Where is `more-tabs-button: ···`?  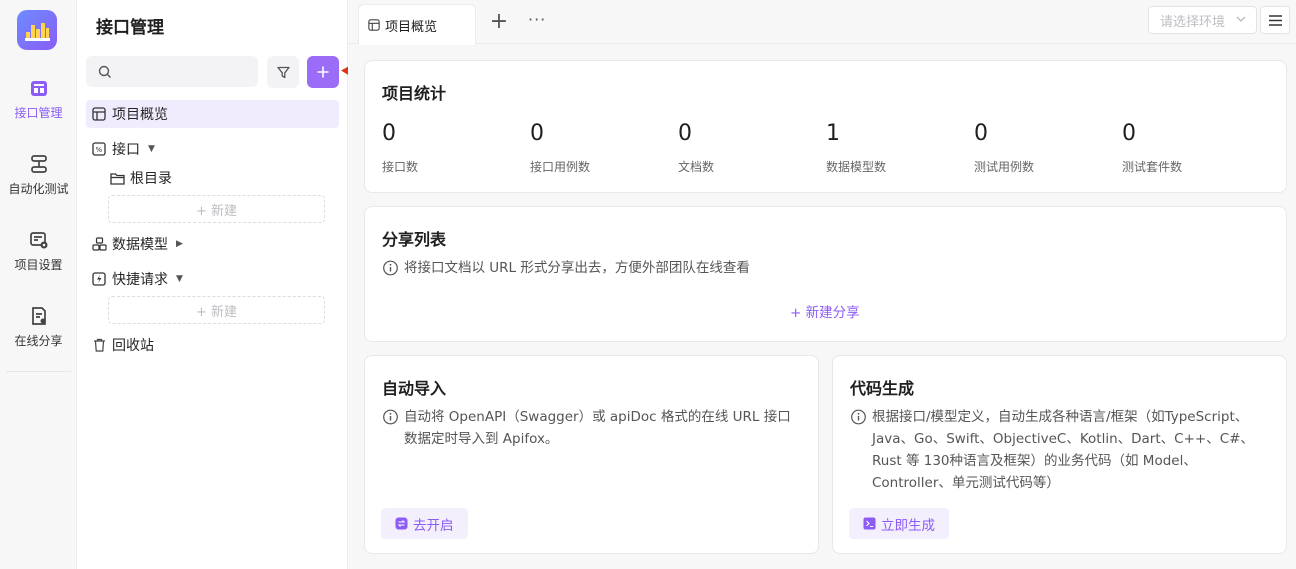
more-tabs-button: ··· is located at coordinates (537, 19).